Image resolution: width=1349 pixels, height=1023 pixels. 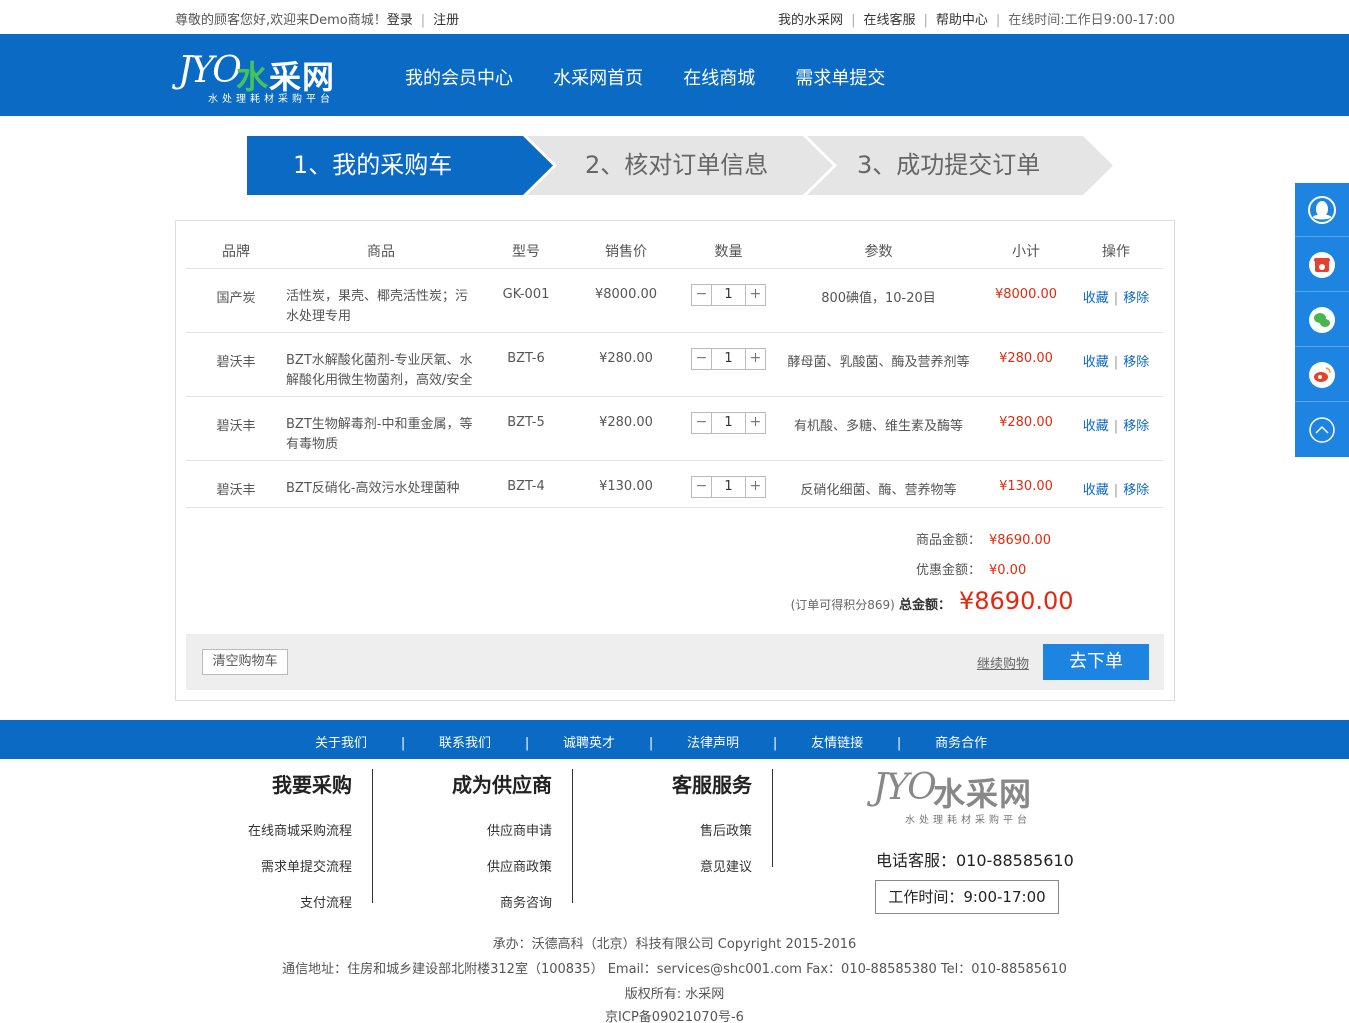 I want to click on back-to-top-button, so click(x=1322, y=430).